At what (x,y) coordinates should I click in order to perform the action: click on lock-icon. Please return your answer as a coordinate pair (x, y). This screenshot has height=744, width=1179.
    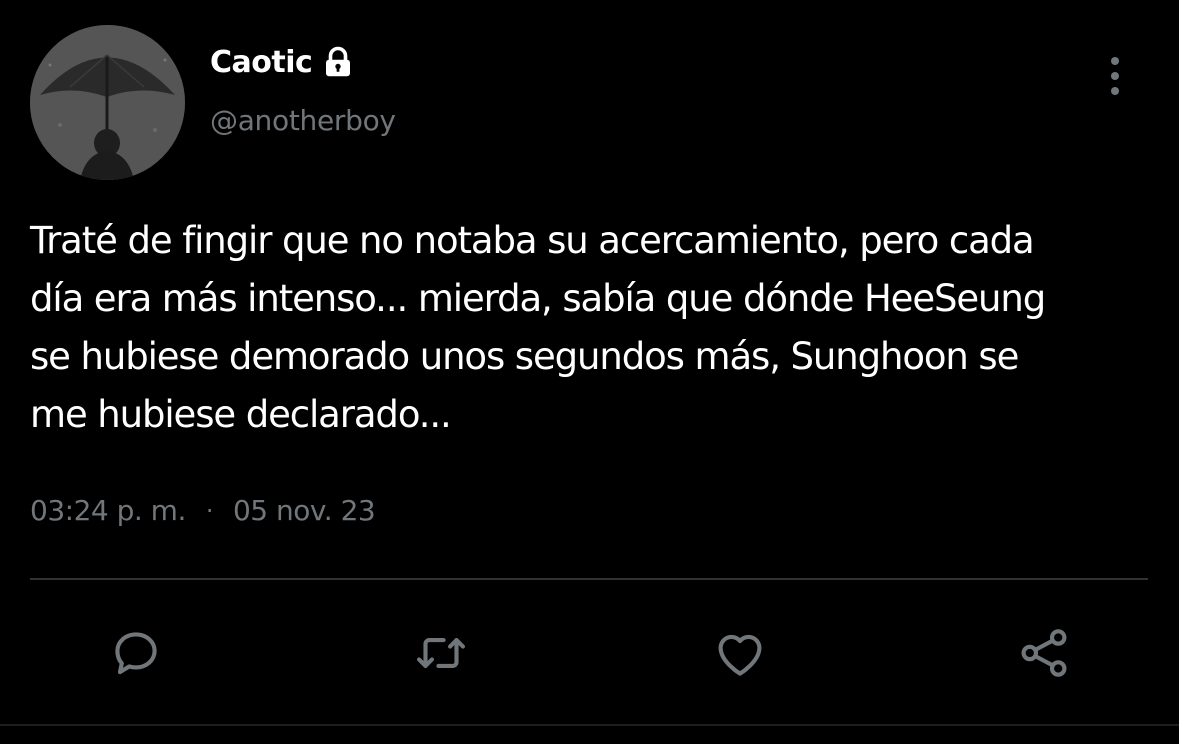
    Looking at the image, I should click on (338, 61).